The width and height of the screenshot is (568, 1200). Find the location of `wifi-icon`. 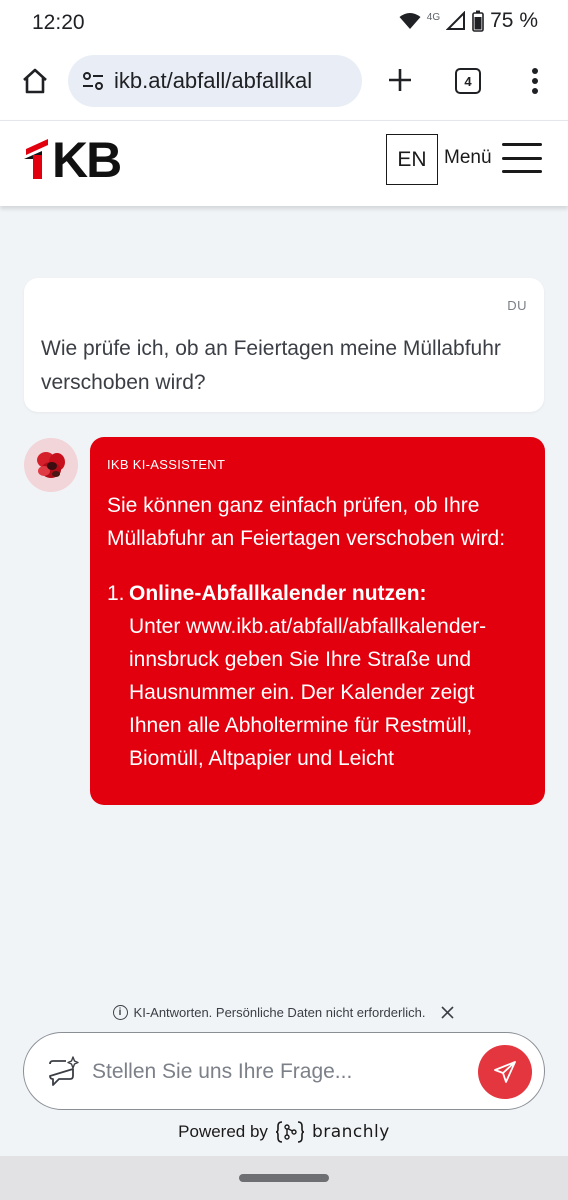

wifi-icon is located at coordinates (410, 21).